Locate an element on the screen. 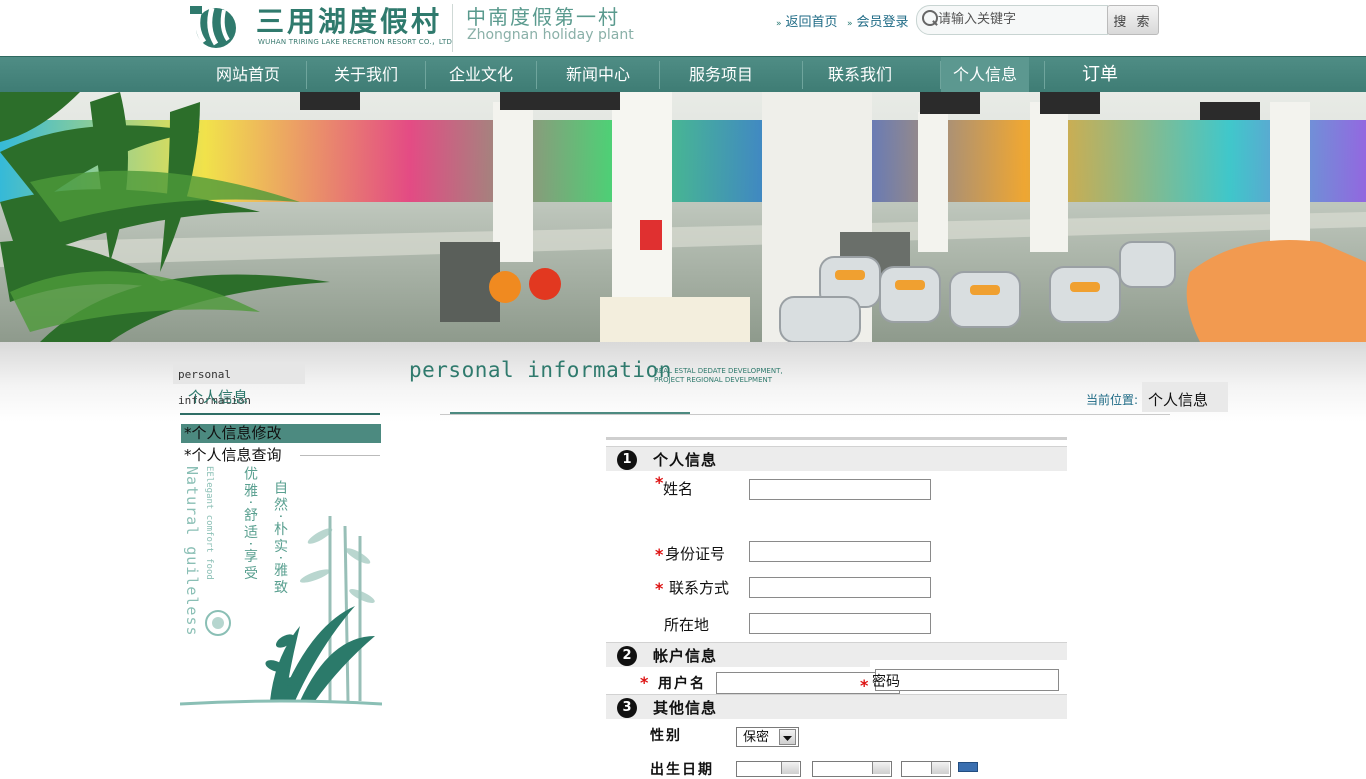  main-nav: 网站首页 关于我们 企业文化 新闻中心 服务项目 联系我们 个人信息 订单 is located at coordinates (683, 74).